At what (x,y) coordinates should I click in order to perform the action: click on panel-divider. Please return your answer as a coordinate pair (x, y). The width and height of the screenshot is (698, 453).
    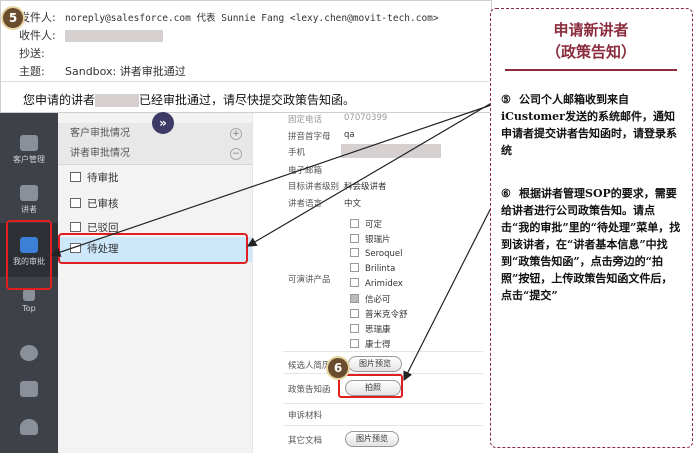
    Looking at the image, I should click on (591, 70).